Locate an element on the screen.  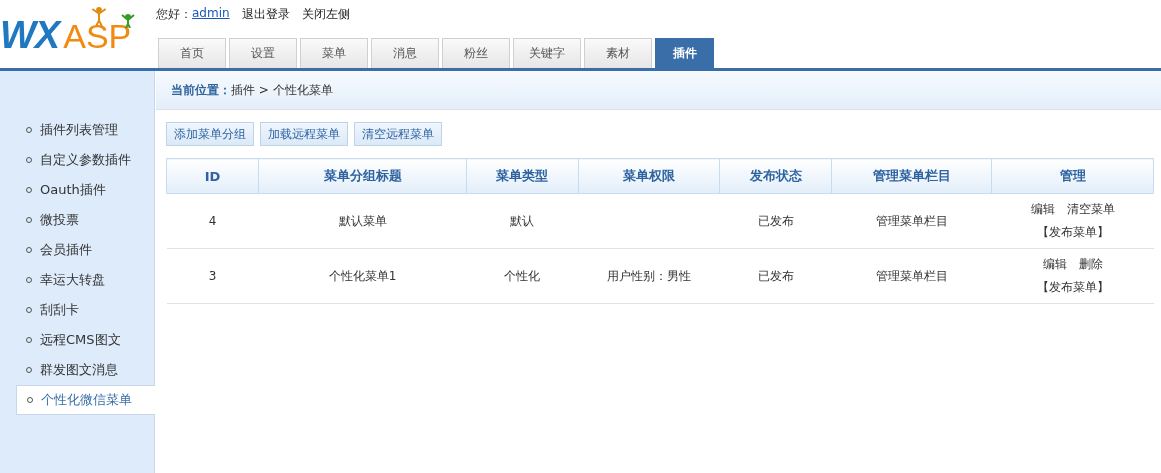
action-button: 添加菜单分组 is located at coordinates (210, 134).